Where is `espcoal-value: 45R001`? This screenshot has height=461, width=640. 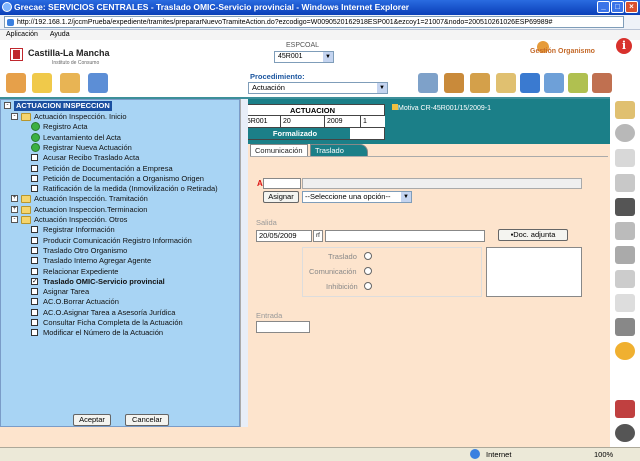 espcoal-value: 45R001 is located at coordinates (290, 56).